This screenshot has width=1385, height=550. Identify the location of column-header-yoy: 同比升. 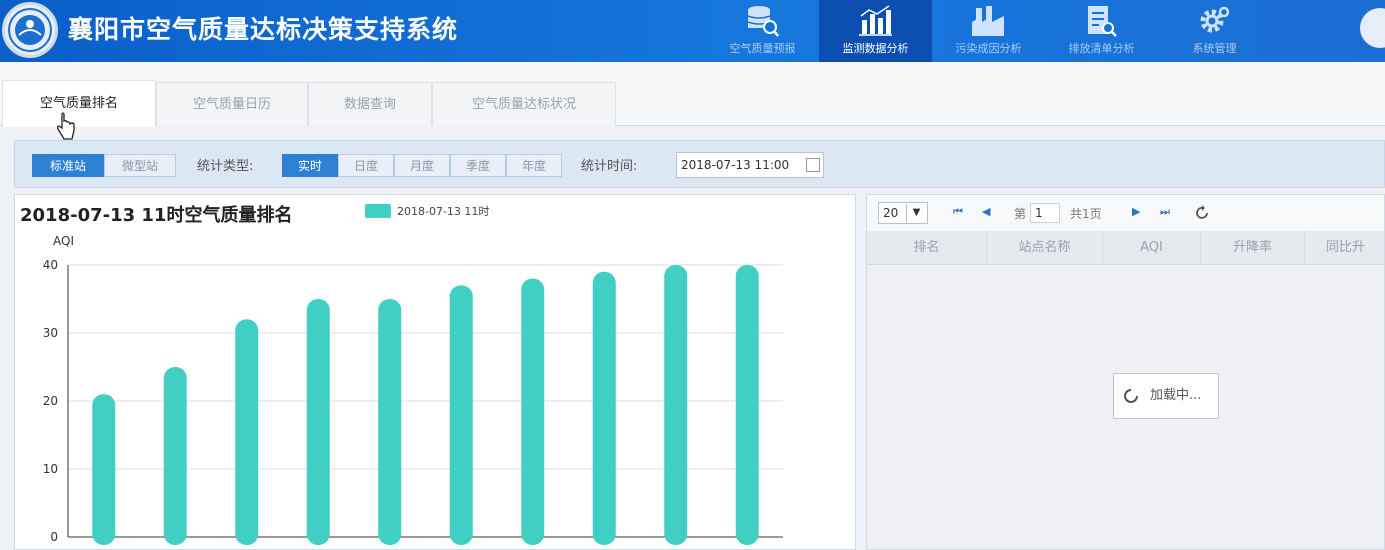
(1344, 248).